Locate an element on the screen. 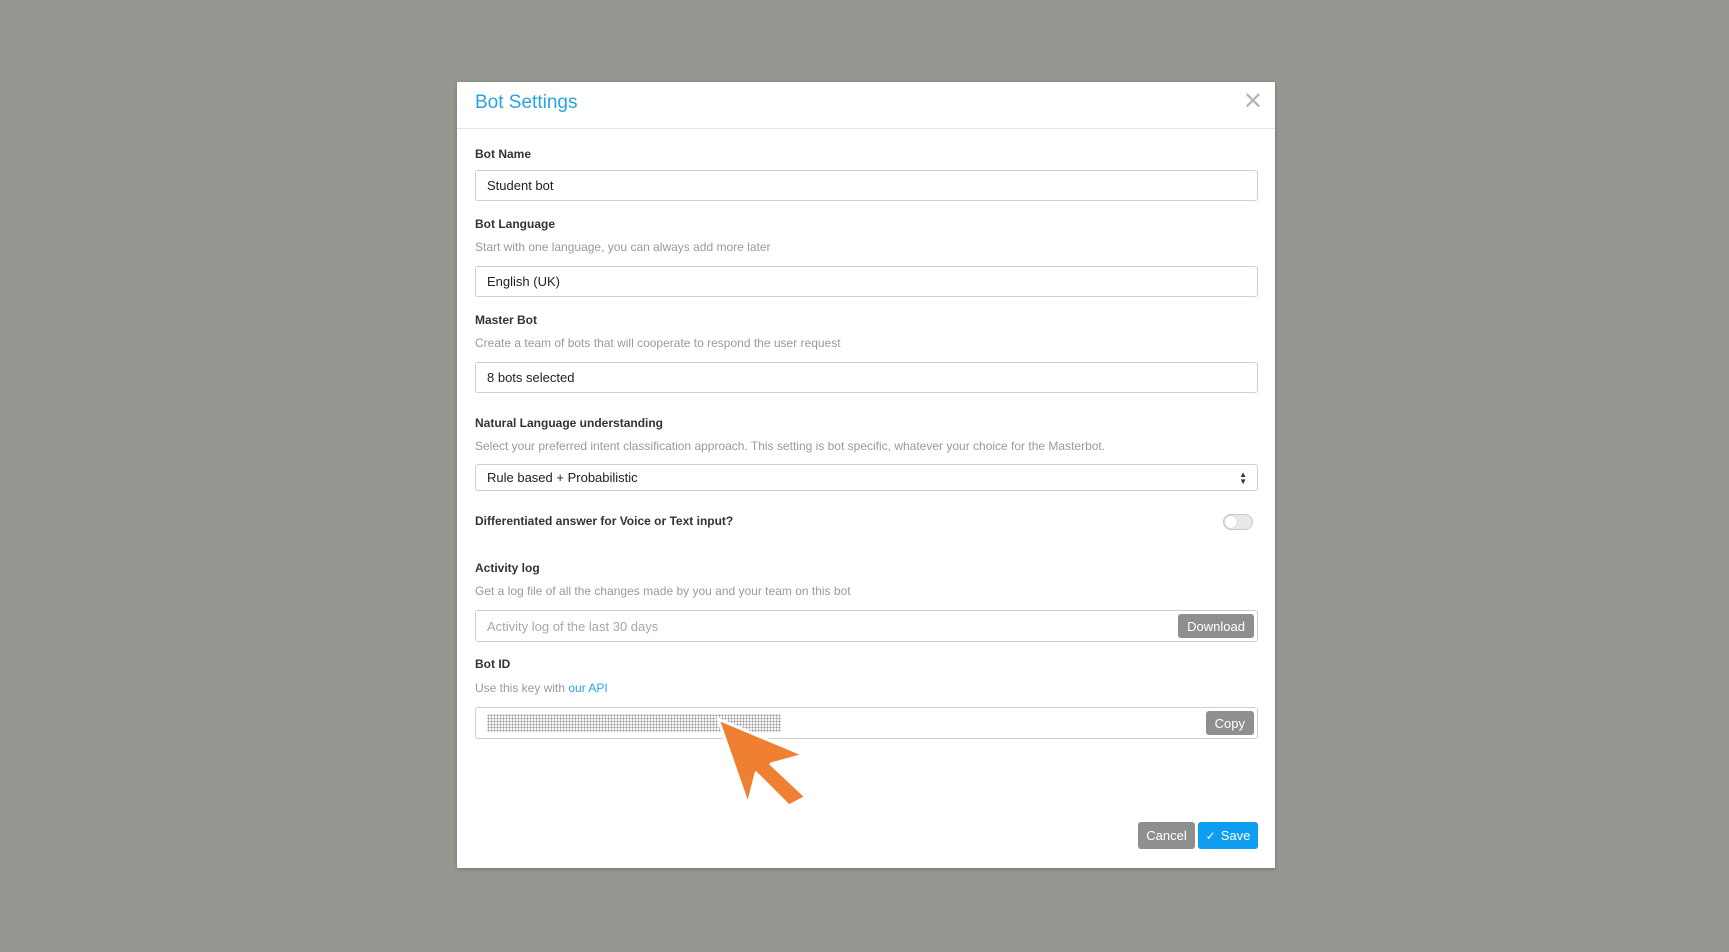  bot-language-input: English (UK) is located at coordinates (866, 281).